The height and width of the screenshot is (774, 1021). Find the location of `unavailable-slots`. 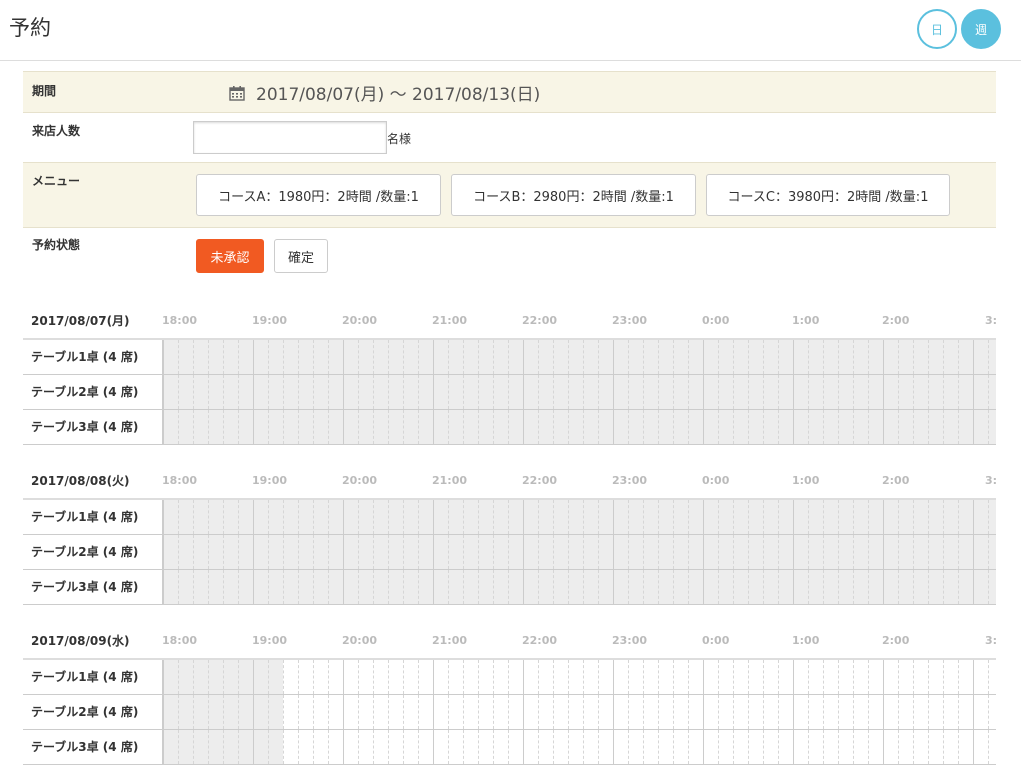

unavailable-slots is located at coordinates (579, 427).